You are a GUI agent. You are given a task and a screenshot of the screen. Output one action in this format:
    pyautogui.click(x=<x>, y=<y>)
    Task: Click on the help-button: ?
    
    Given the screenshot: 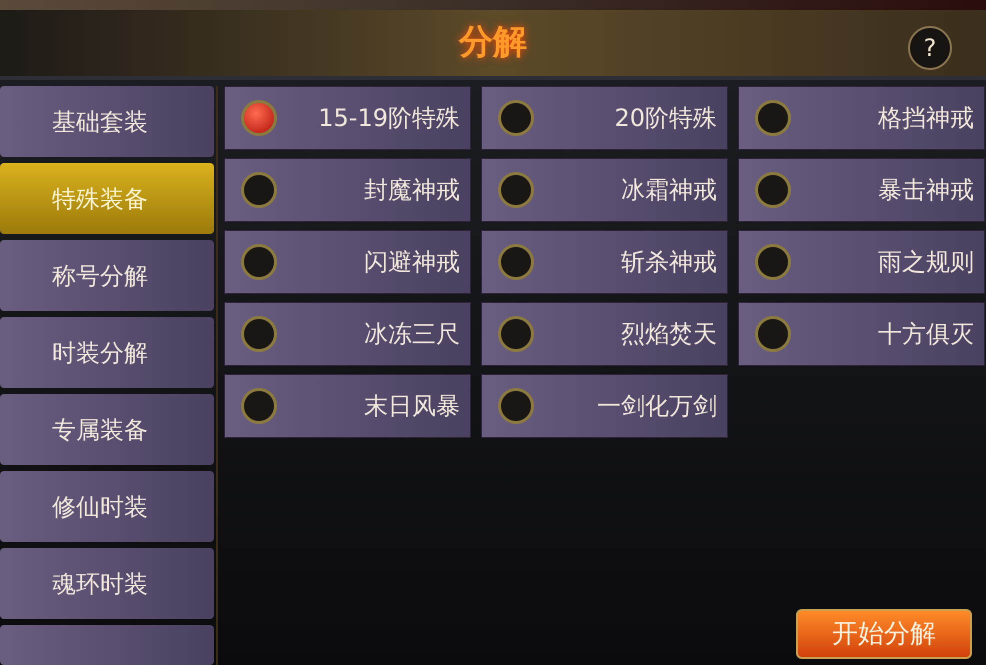 What is the action you would take?
    pyautogui.click(x=930, y=48)
    